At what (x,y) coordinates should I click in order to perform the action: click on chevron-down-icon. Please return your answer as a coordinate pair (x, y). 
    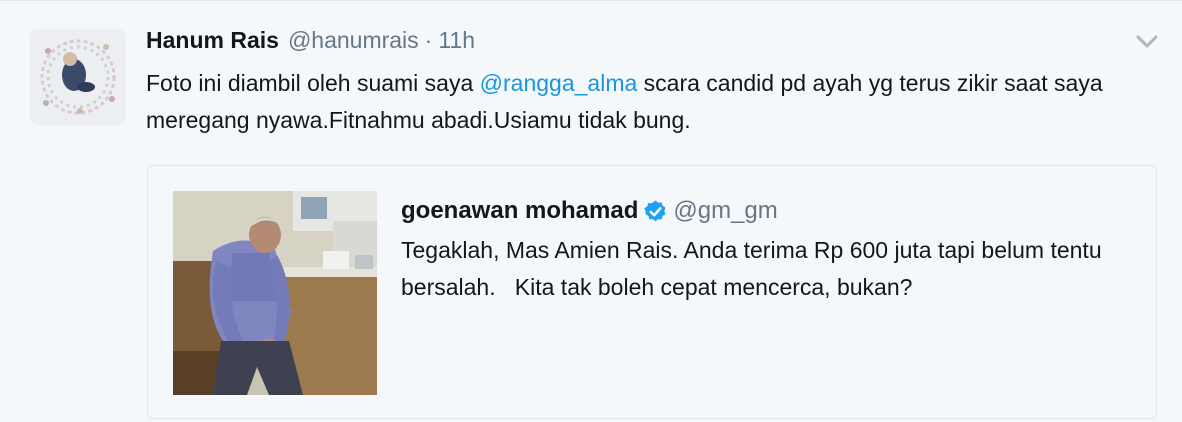
    Looking at the image, I should click on (1147, 41).